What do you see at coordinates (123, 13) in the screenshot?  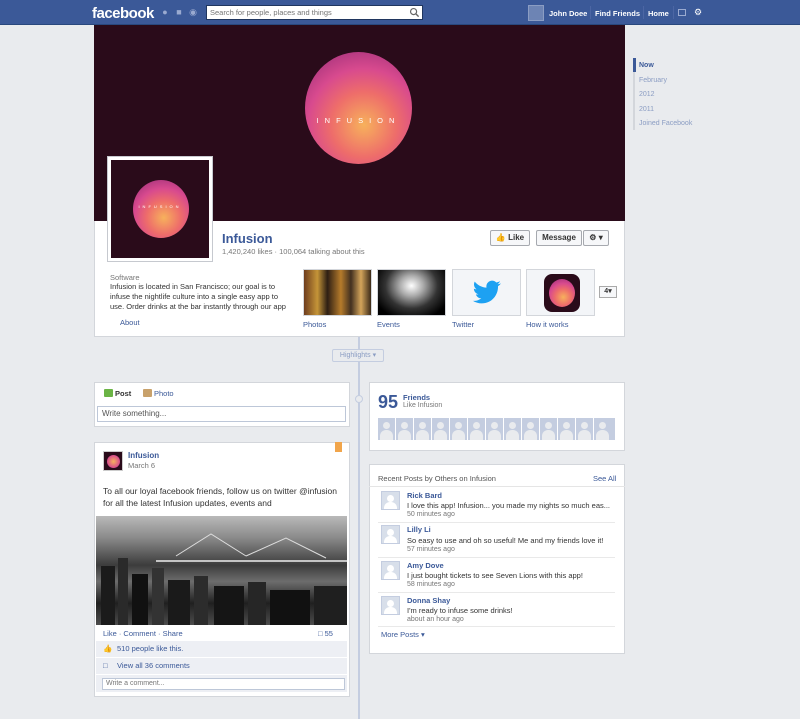 I see `facebook-logo: facebook` at bounding box center [123, 13].